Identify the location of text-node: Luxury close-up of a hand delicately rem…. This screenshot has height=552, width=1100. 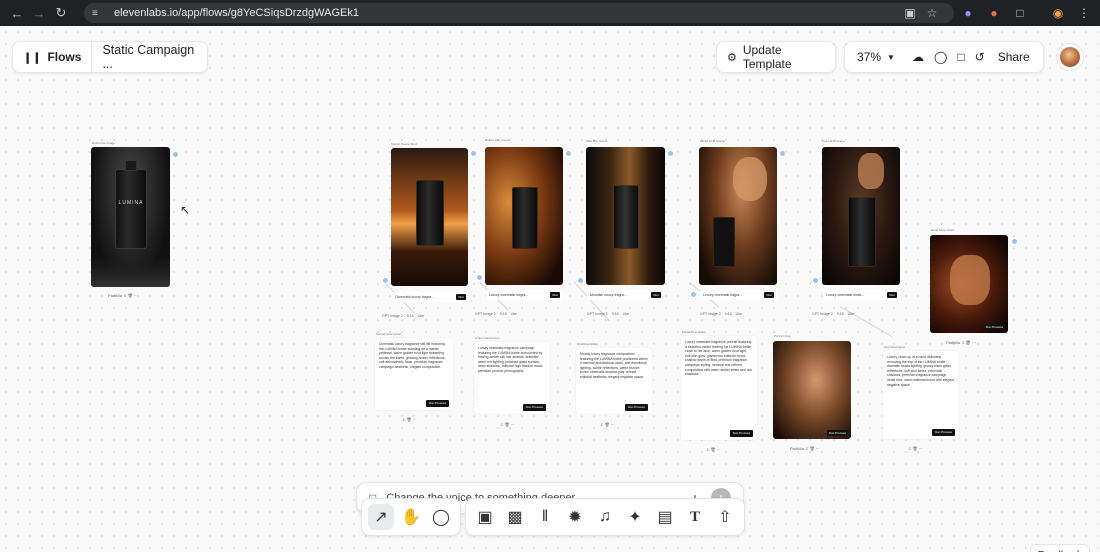
(921, 395).